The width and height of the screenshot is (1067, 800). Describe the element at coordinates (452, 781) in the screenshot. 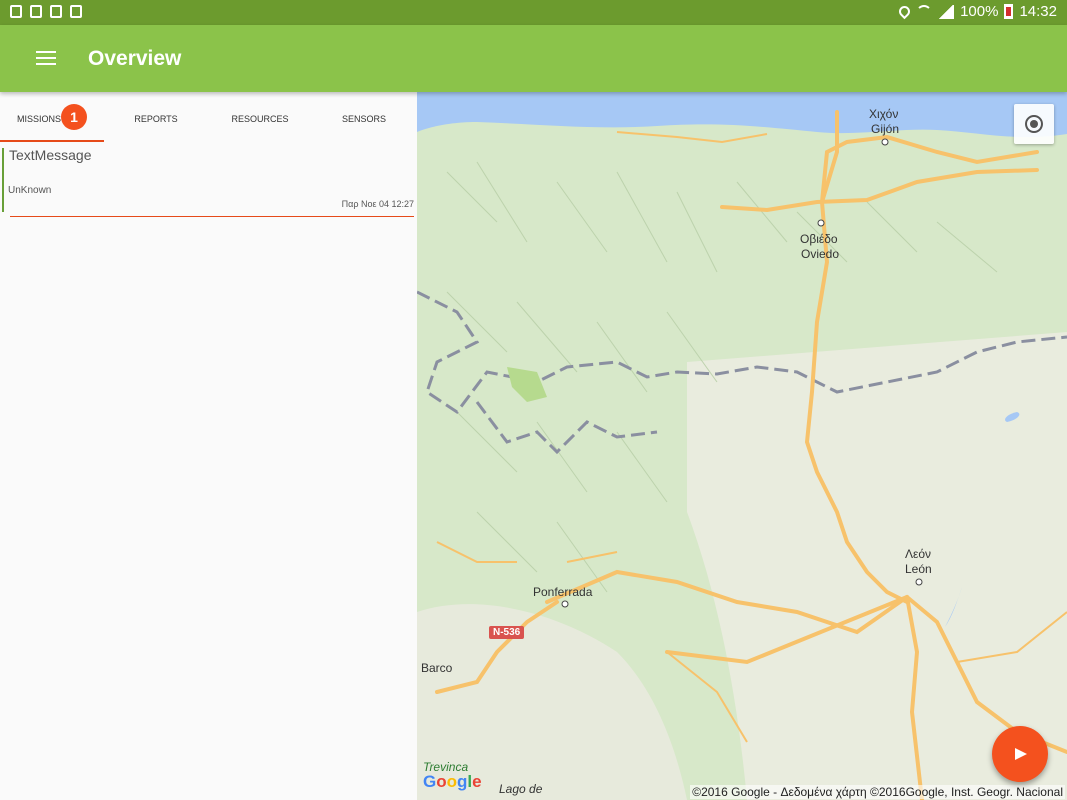

I see `google-logo: Google` at that location.